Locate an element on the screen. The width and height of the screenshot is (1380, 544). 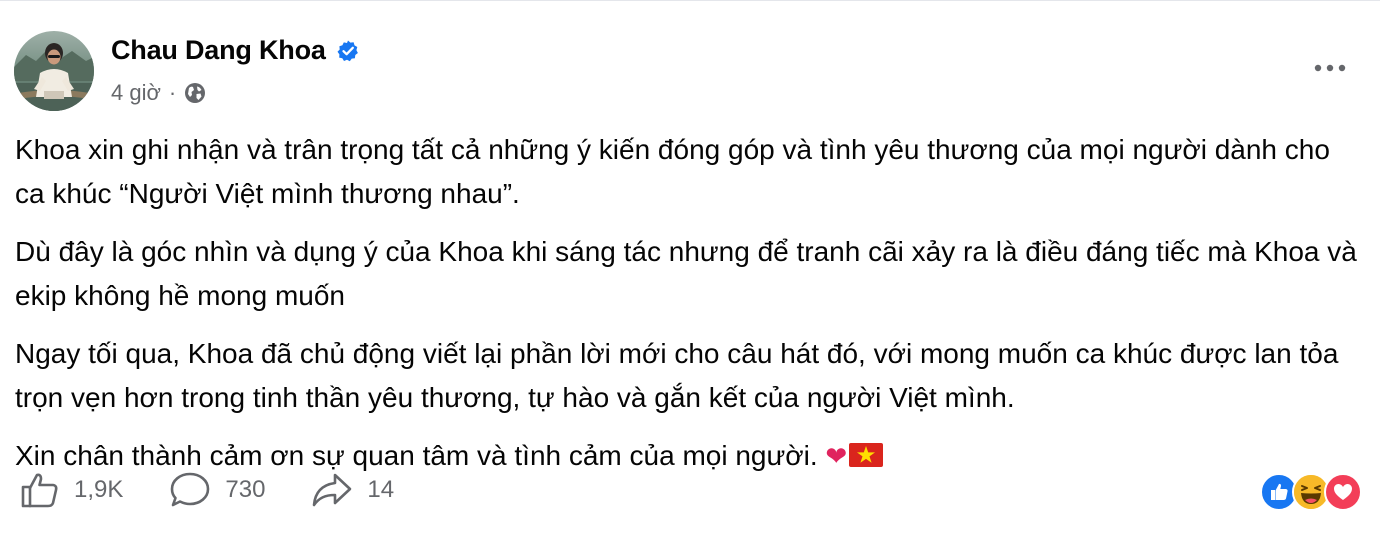
like-icon is located at coordinates (39, 490).